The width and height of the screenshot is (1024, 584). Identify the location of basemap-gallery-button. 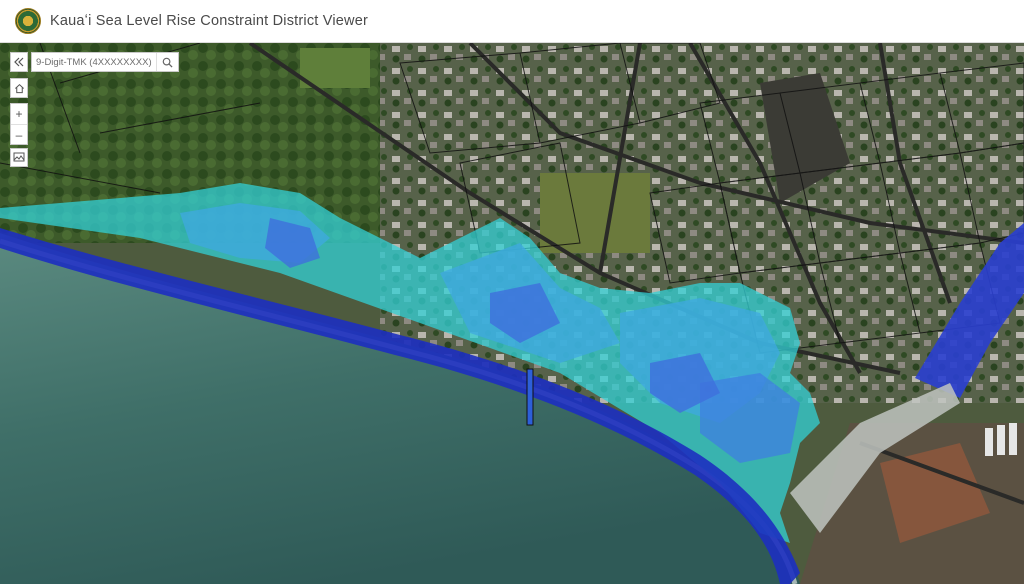
(19, 157).